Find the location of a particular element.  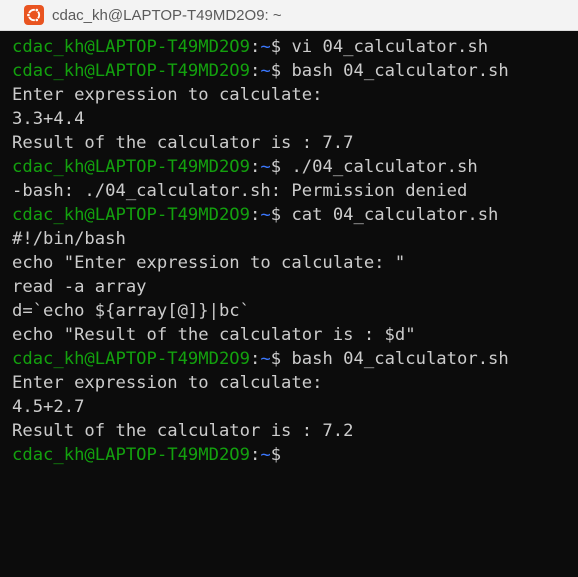

ubuntu-icon is located at coordinates (34, 15).